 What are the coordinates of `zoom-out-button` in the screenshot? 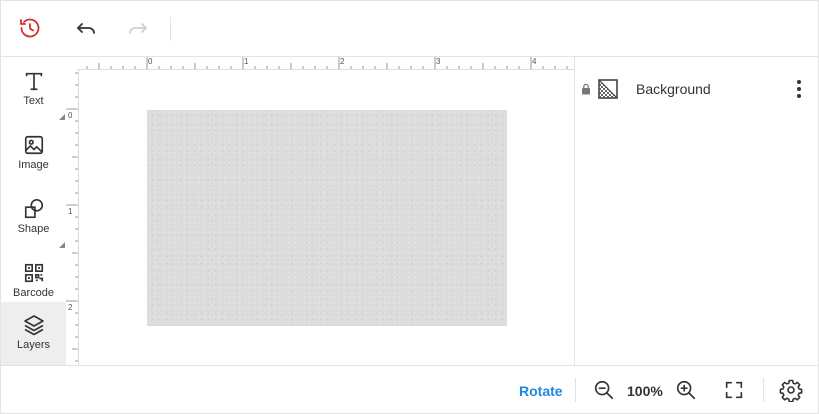 It's located at (604, 390).